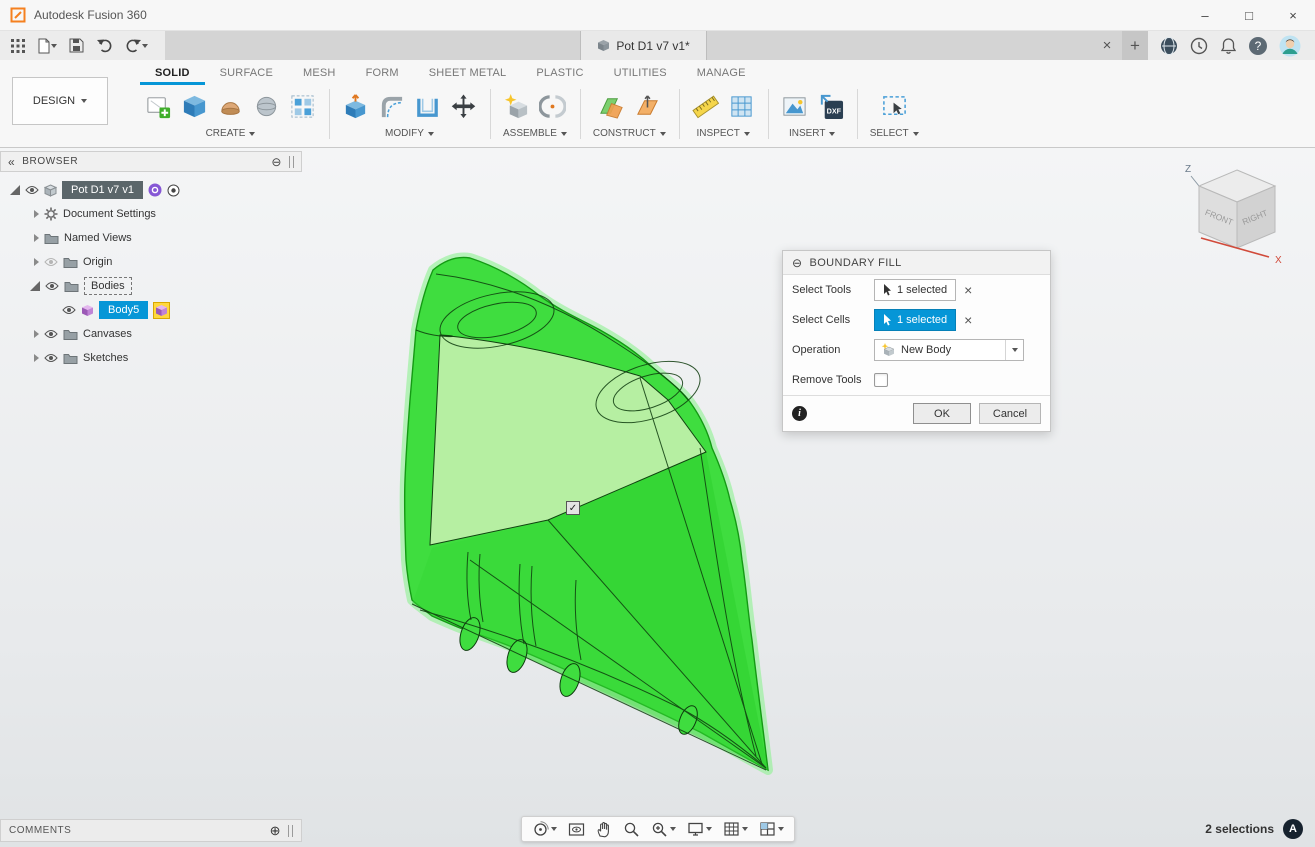 The width and height of the screenshot is (1315, 847). What do you see at coordinates (276, 162) in the screenshot?
I see `hide-panel-button: ⊖` at bounding box center [276, 162].